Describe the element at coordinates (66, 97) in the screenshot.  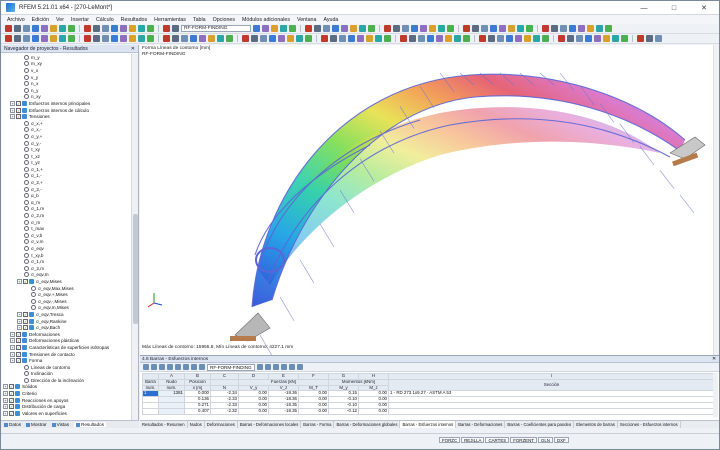
I see `tree-item: n_xy` at that location.